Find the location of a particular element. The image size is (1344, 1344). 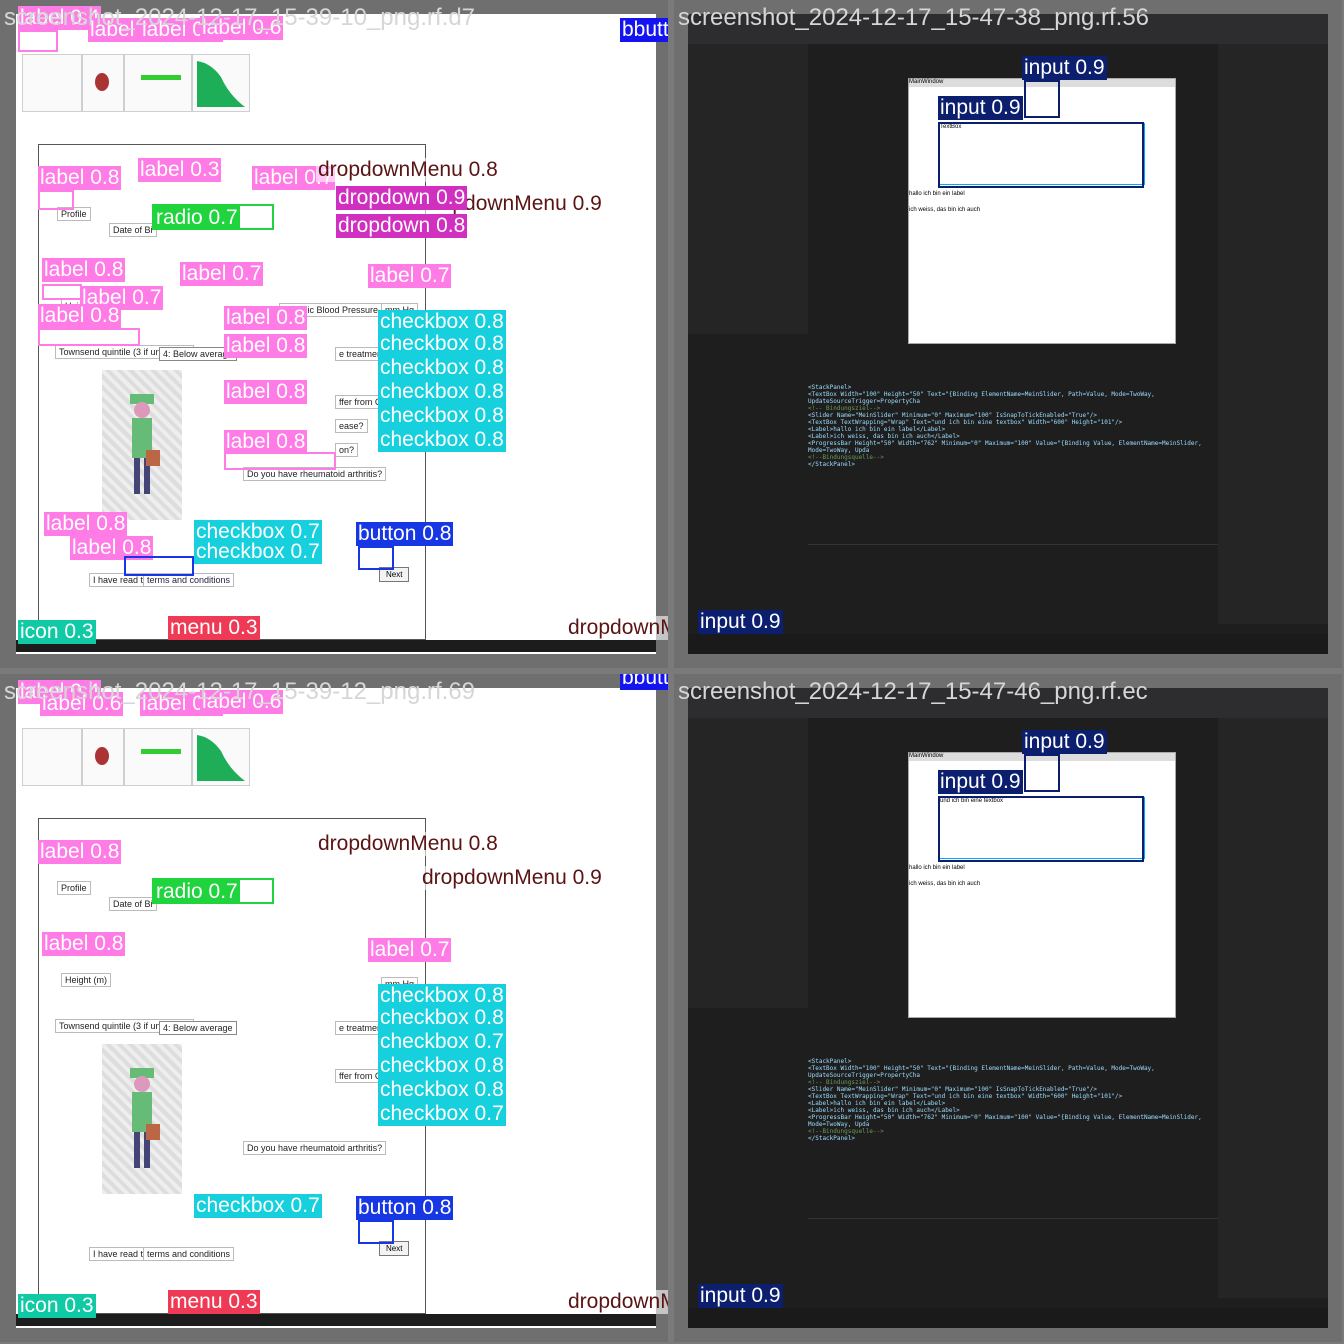

panel-title: screenshot_2024-12-17_15-39-10_png.rf.d7 is located at coordinates (240, 17).